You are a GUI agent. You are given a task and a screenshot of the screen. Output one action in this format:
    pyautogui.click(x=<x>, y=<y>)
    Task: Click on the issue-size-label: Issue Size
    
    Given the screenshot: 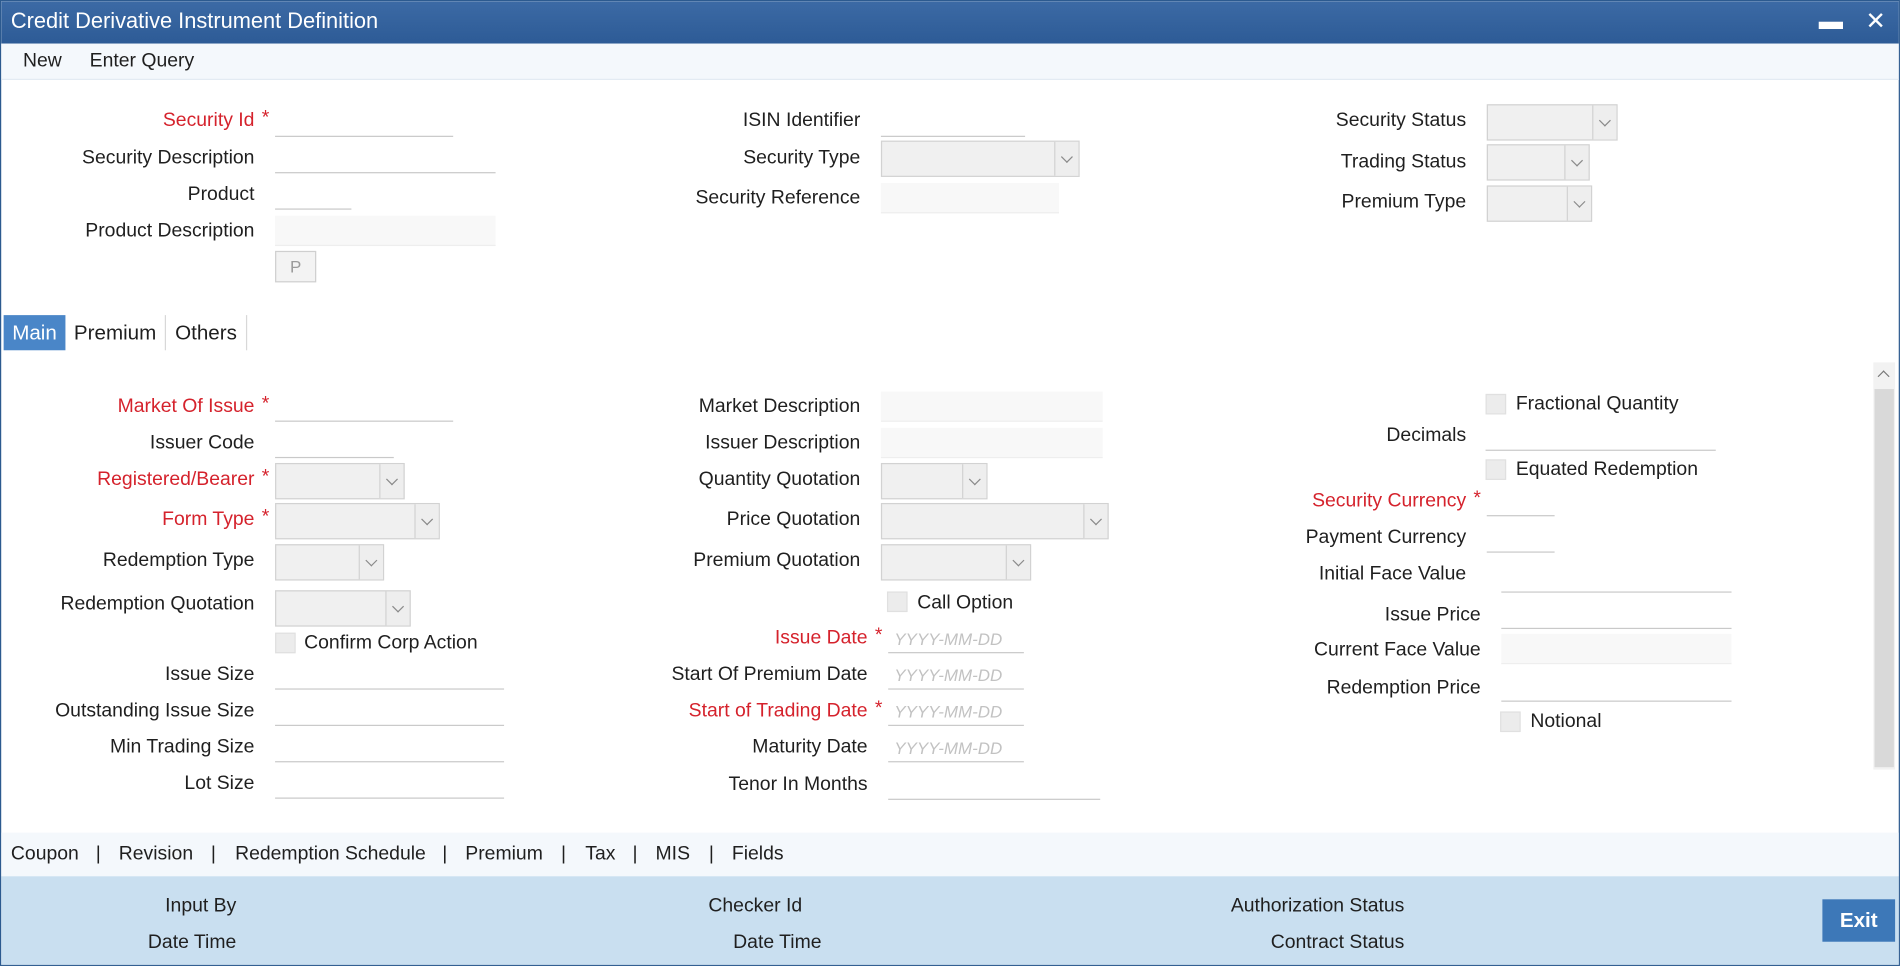 What is the action you would take?
    pyautogui.click(x=210, y=674)
    